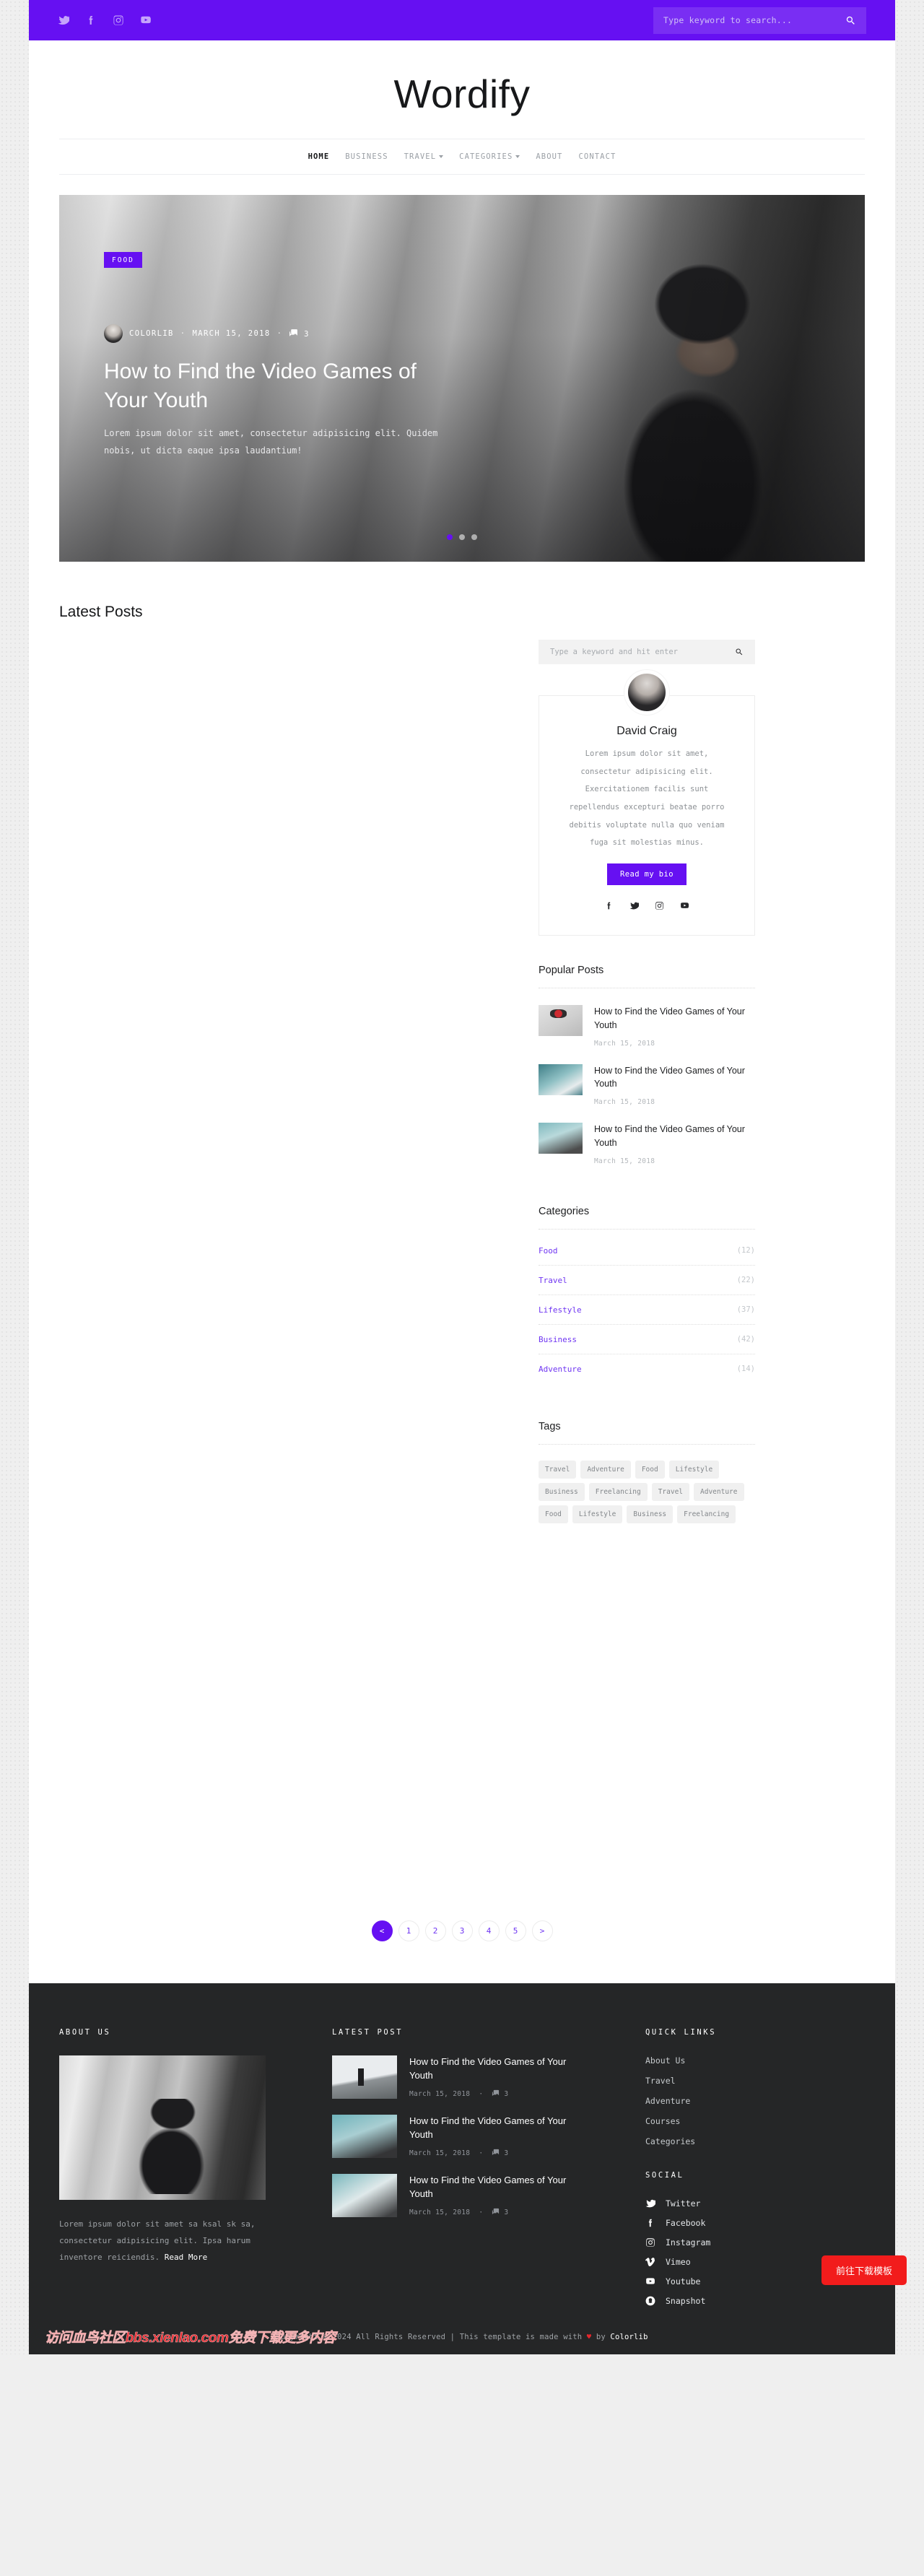 This screenshot has height=2576, width=924. I want to click on footer-social-label: Facebook, so click(686, 2223).